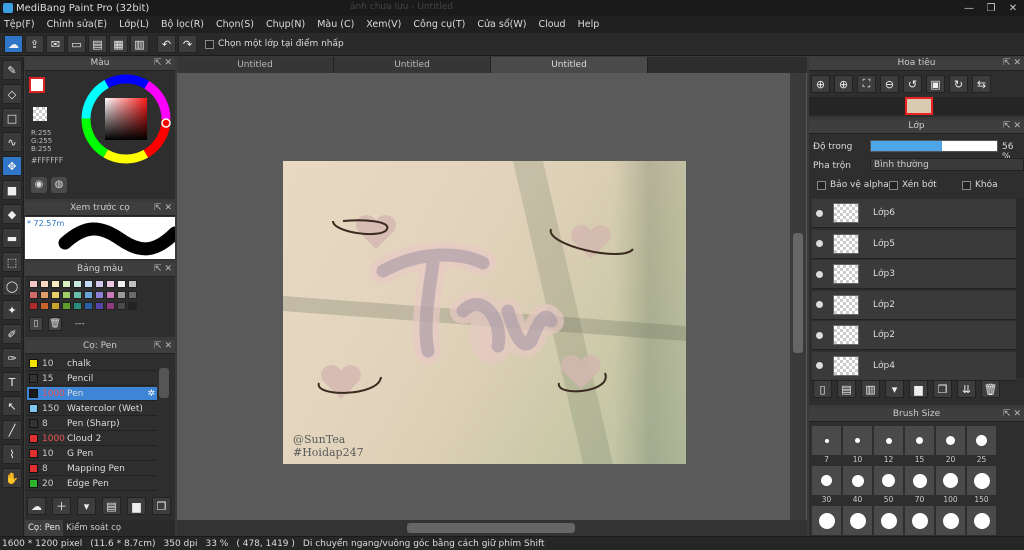  I want to click on bucket-tool-icon: ◆, so click(12, 214).